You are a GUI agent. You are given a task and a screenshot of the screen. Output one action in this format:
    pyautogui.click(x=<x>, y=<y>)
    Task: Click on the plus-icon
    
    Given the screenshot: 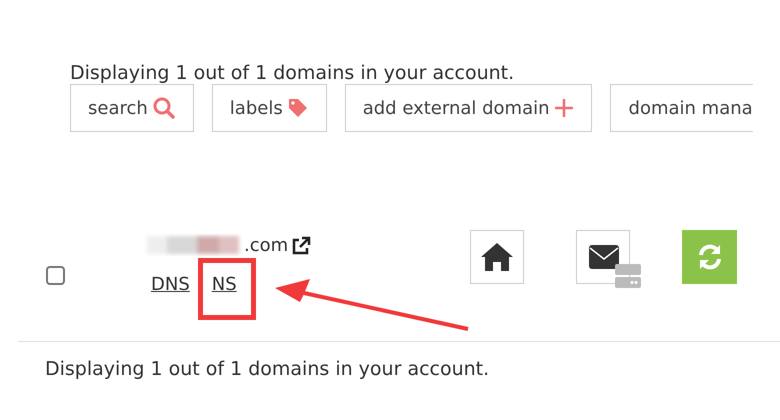 What is the action you would take?
    pyautogui.click(x=564, y=108)
    